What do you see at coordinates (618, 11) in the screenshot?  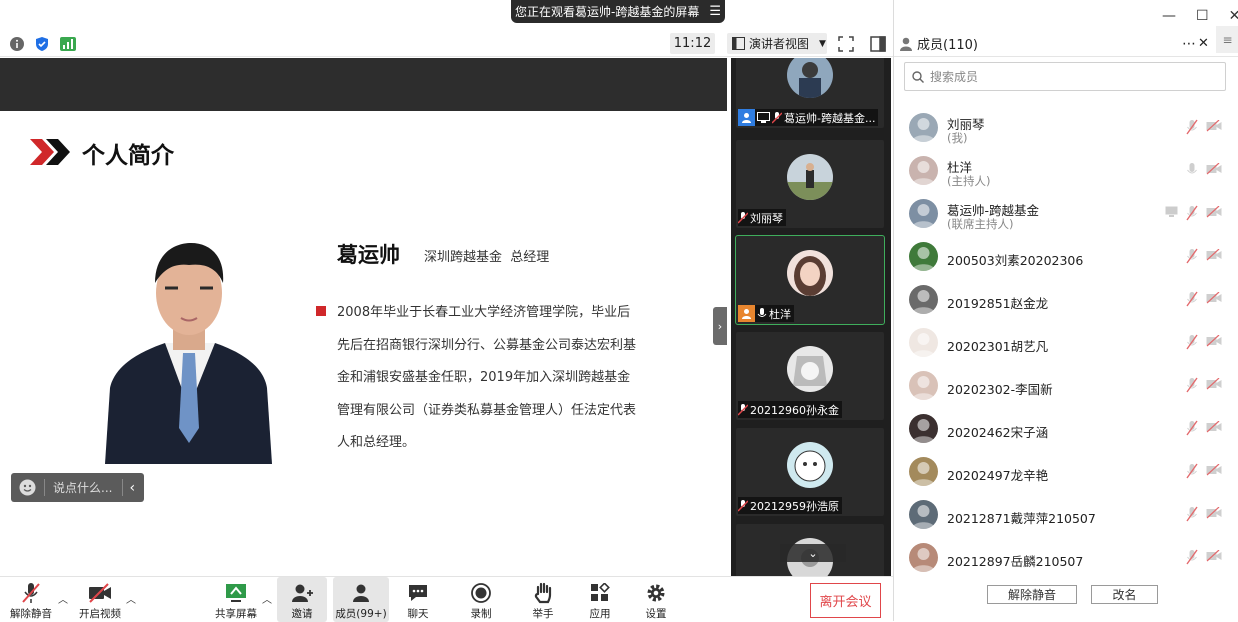 I see `screen-share-banner: 您正在观看葛运帅-跨越基金的屏幕 ☰` at bounding box center [618, 11].